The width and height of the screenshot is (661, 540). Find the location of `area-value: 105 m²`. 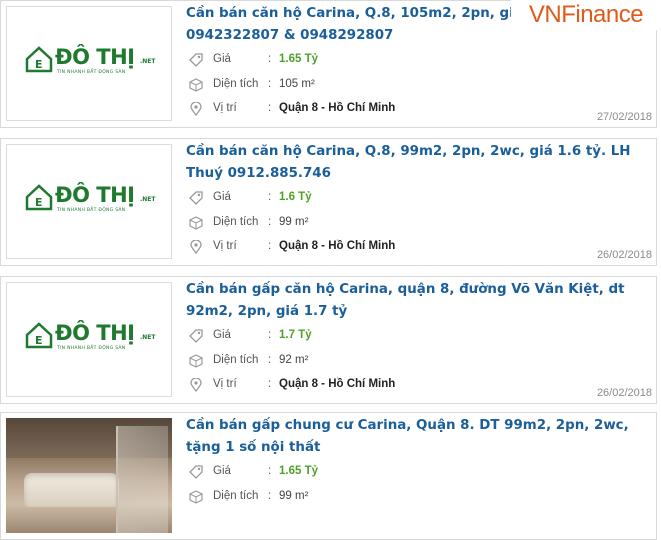

area-value: 105 m² is located at coordinates (297, 84).